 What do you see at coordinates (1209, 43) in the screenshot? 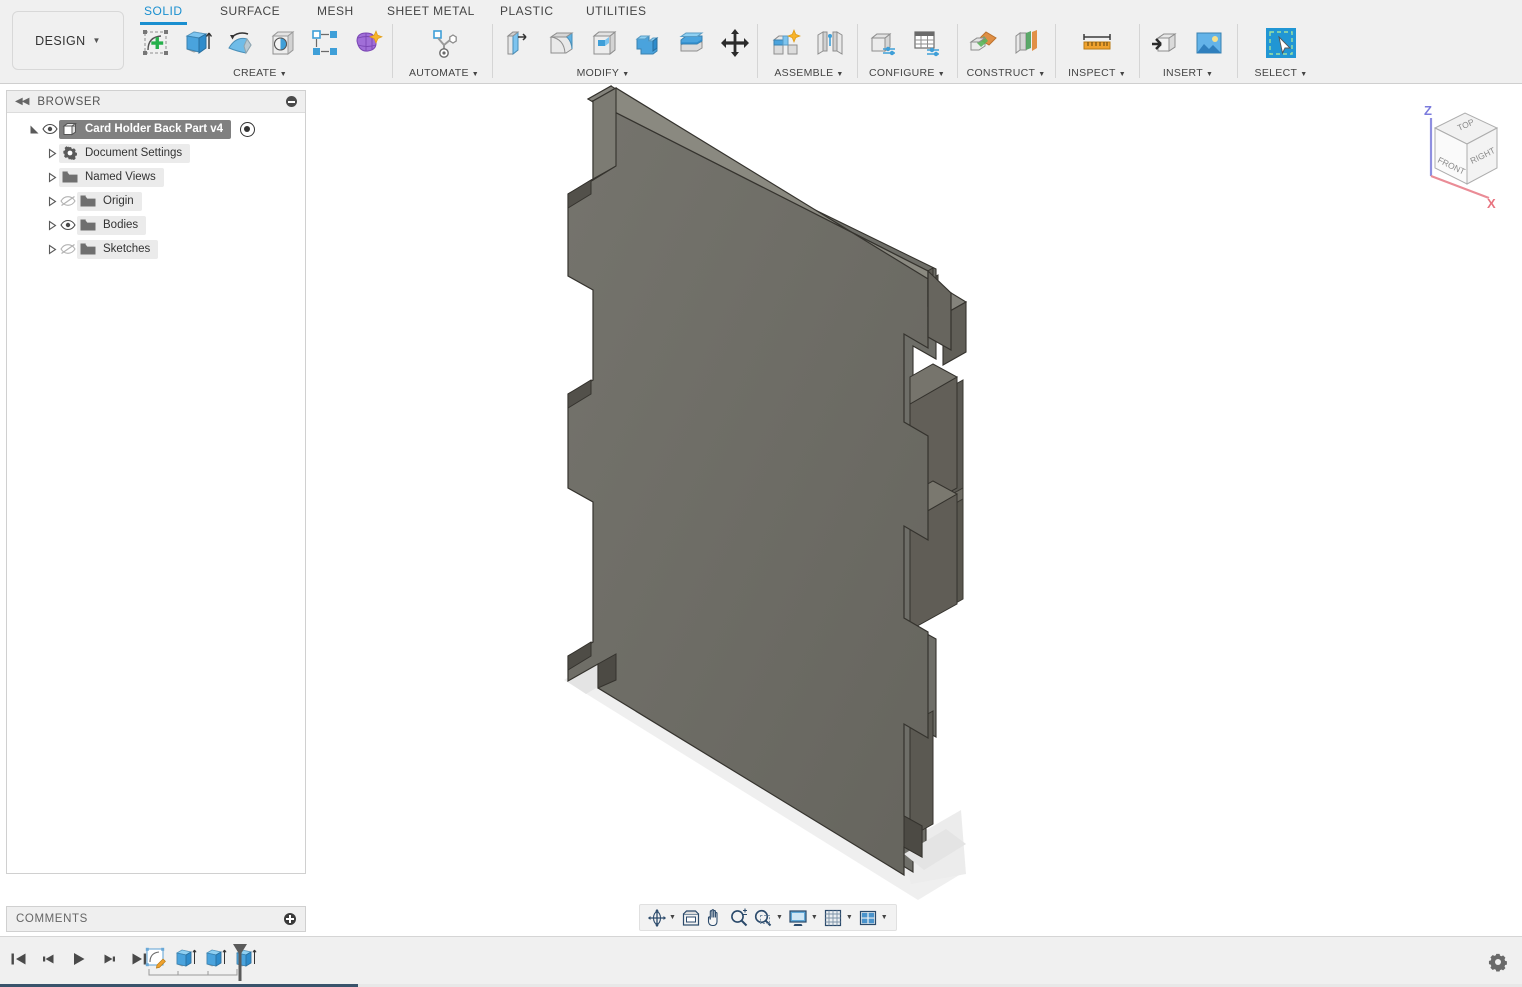
I see `insert-canvas-icon` at bounding box center [1209, 43].